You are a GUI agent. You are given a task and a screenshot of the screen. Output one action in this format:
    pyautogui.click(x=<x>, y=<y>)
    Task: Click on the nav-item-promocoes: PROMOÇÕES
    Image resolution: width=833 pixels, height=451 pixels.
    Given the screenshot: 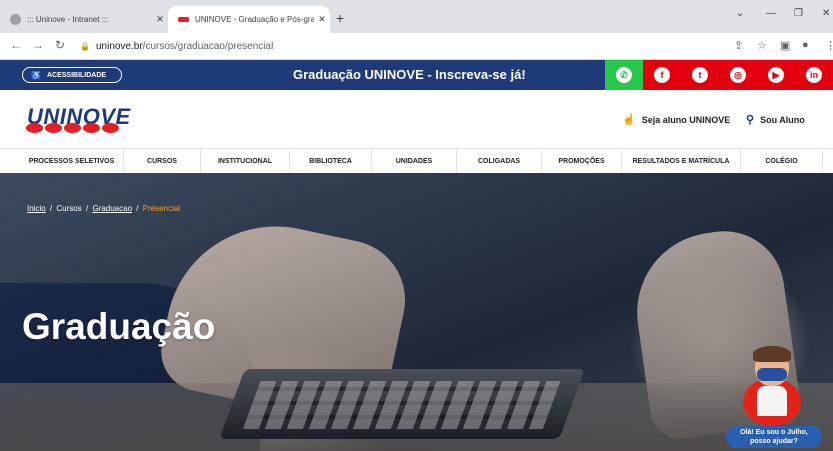 What is the action you would take?
    pyautogui.click(x=582, y=161)
    